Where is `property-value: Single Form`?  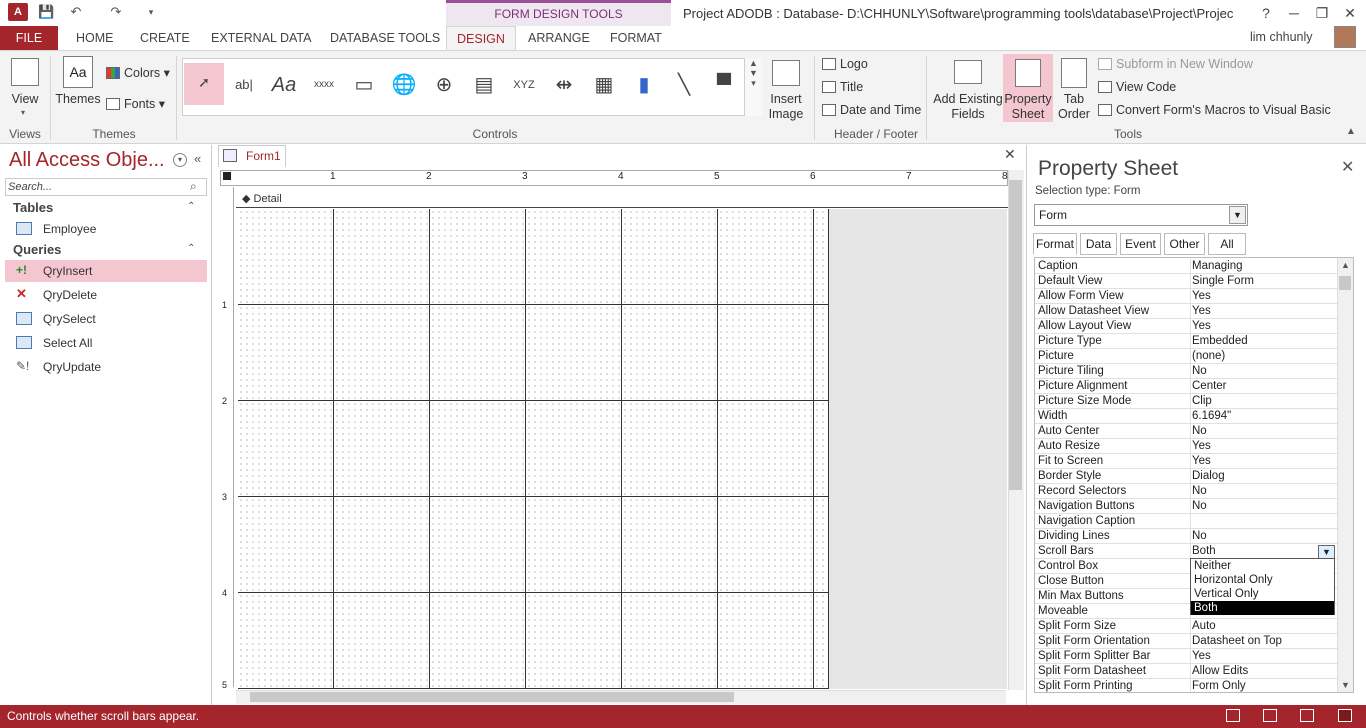 property-value: Single Form is located at coordinates (1263, 281).